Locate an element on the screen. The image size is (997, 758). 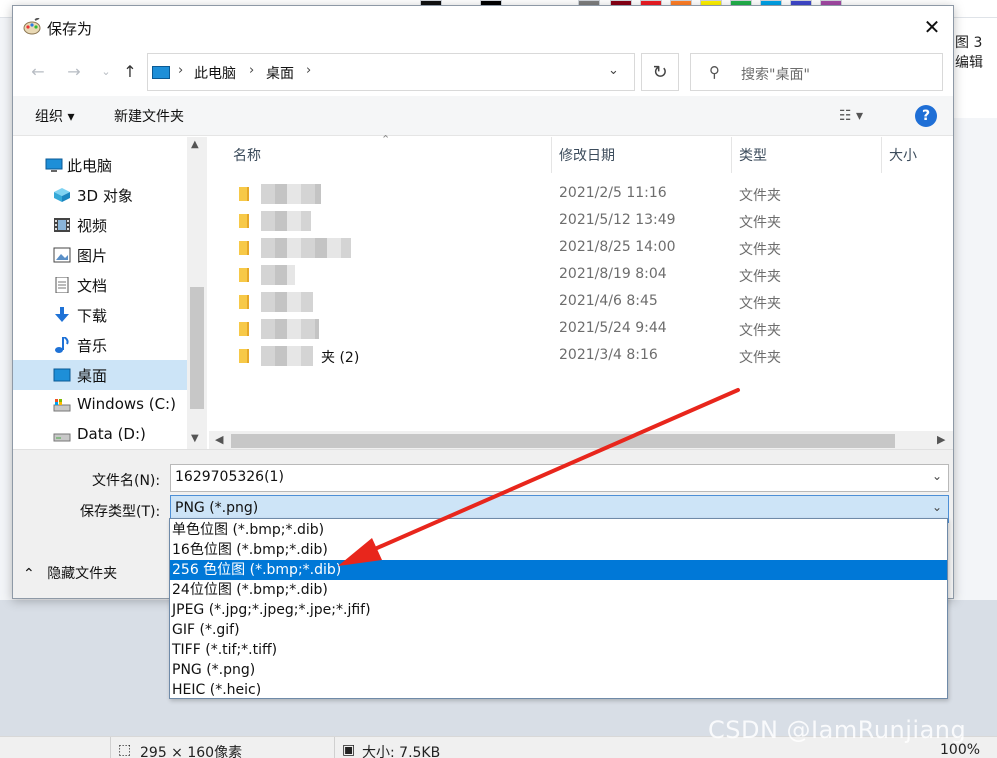
dialog-titlebar: 保存为 ✕ is located at coordinates (483, 27).